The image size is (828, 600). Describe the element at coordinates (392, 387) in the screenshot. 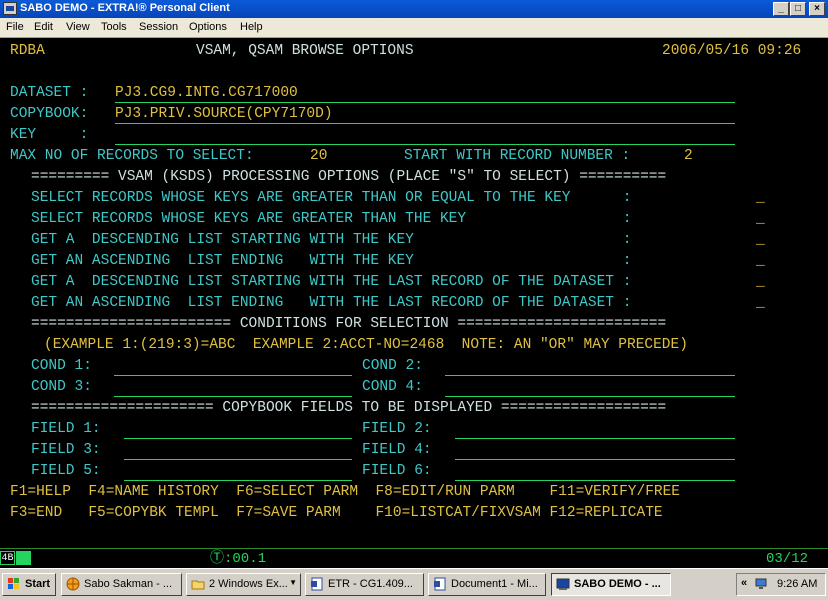

I see `cond-4-label: COND 4:` at that location.